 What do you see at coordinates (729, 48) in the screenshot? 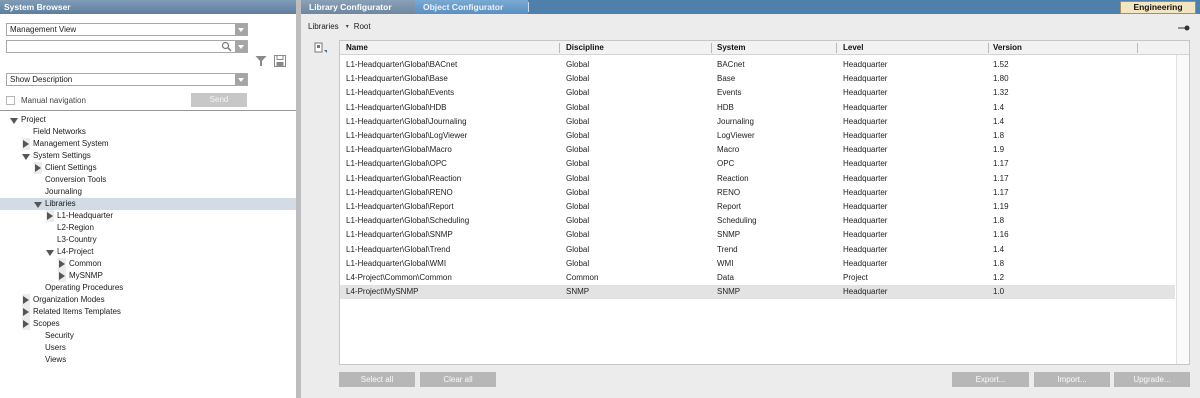
I see `column-header-system: System` at bounding box center [729, 48].